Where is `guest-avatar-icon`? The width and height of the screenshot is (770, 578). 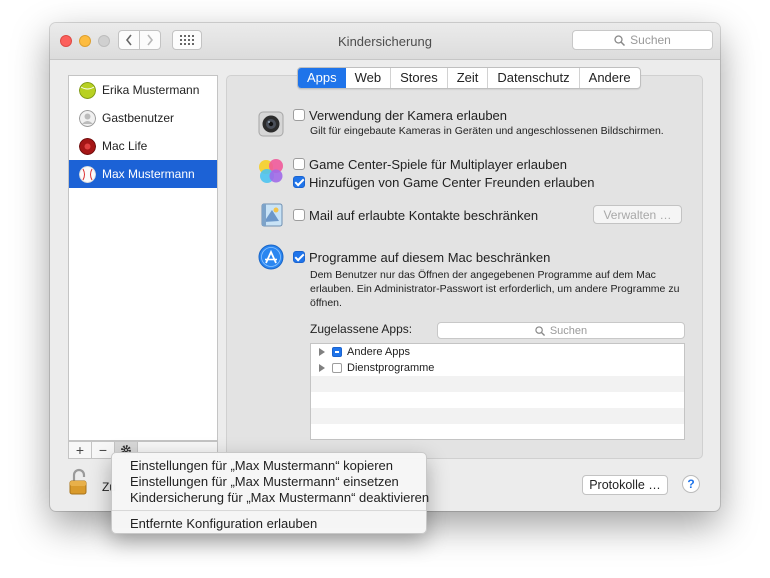
guest-avatar-icon is located at coordinates (87, 118).